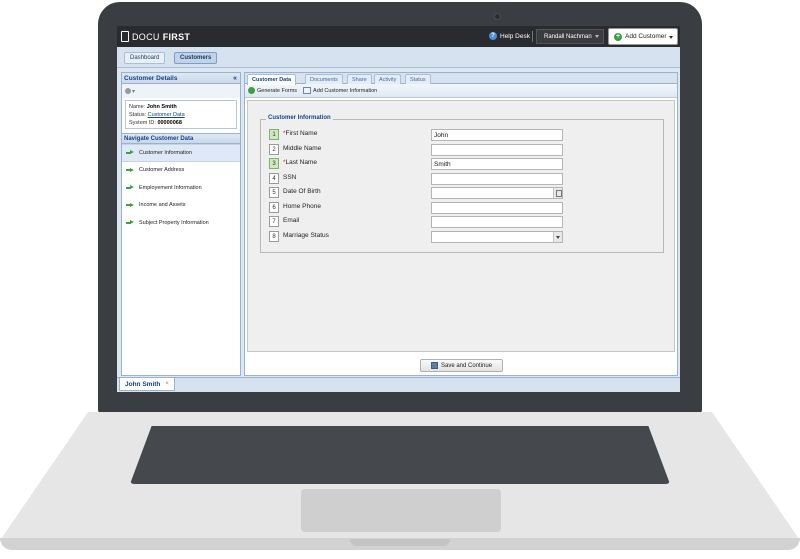 The height and width of the screenshot is (559, 800). I want to click on fieldset-legend: Customer Information, so click(299, 118).